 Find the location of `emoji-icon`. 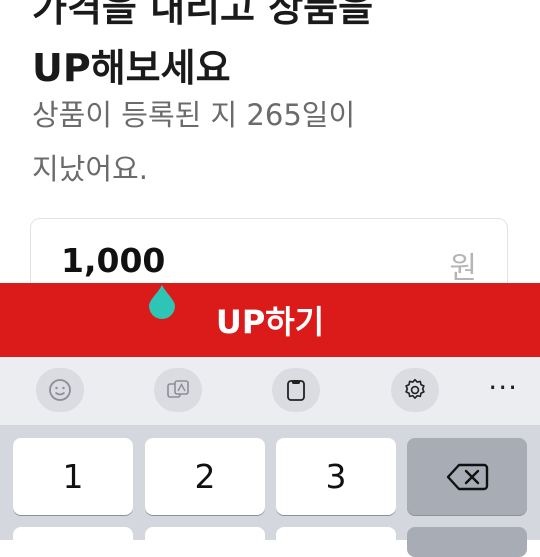

emoji-icon is located at coordinates (60, 390).